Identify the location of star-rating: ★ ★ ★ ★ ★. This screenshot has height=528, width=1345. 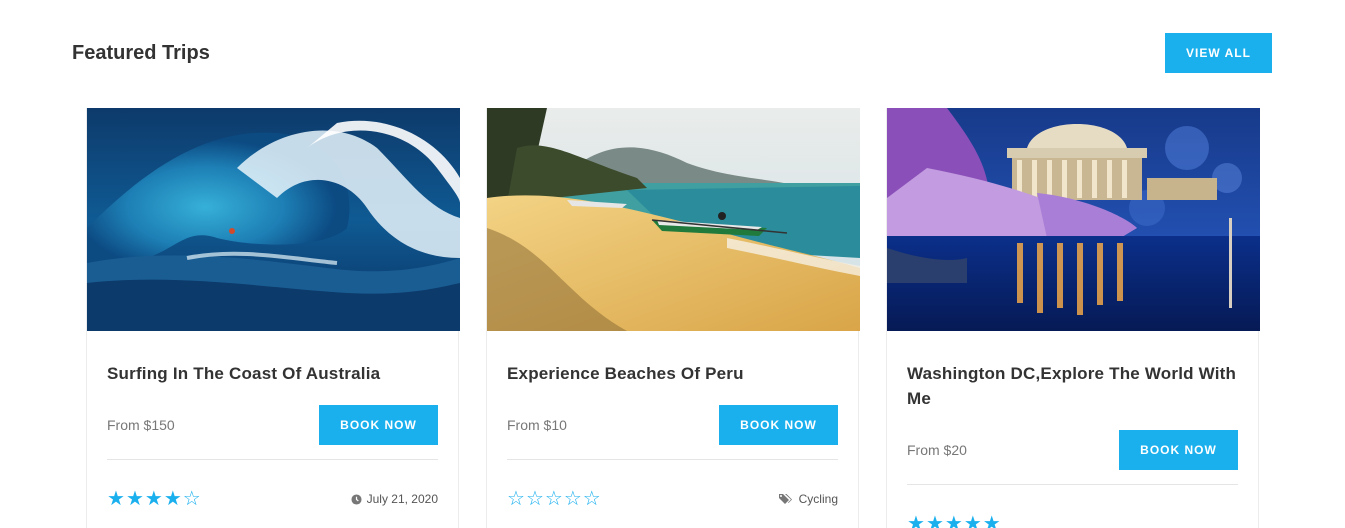
(954, 521).